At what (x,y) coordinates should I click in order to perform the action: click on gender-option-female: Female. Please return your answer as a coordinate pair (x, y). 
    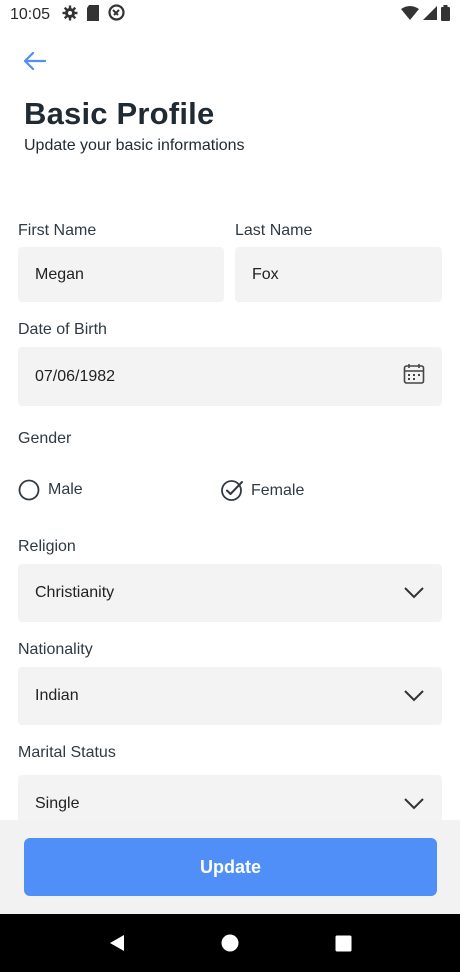
    Looking at the image, I should click on (262, 490).